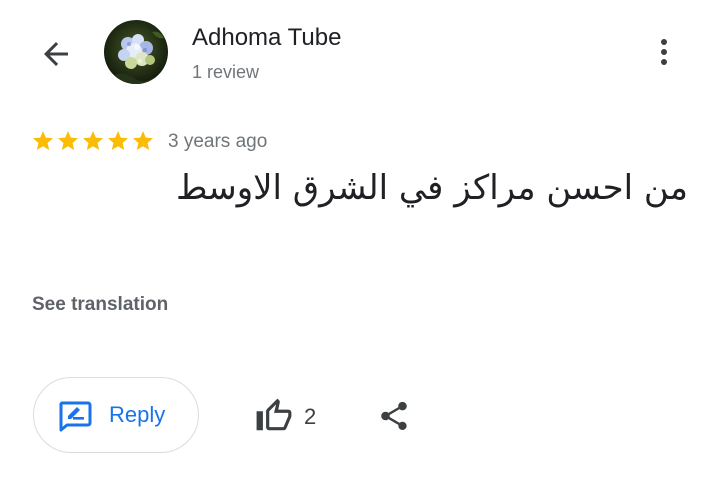  I want to click on arrow-back-icon, so click(56, 54).